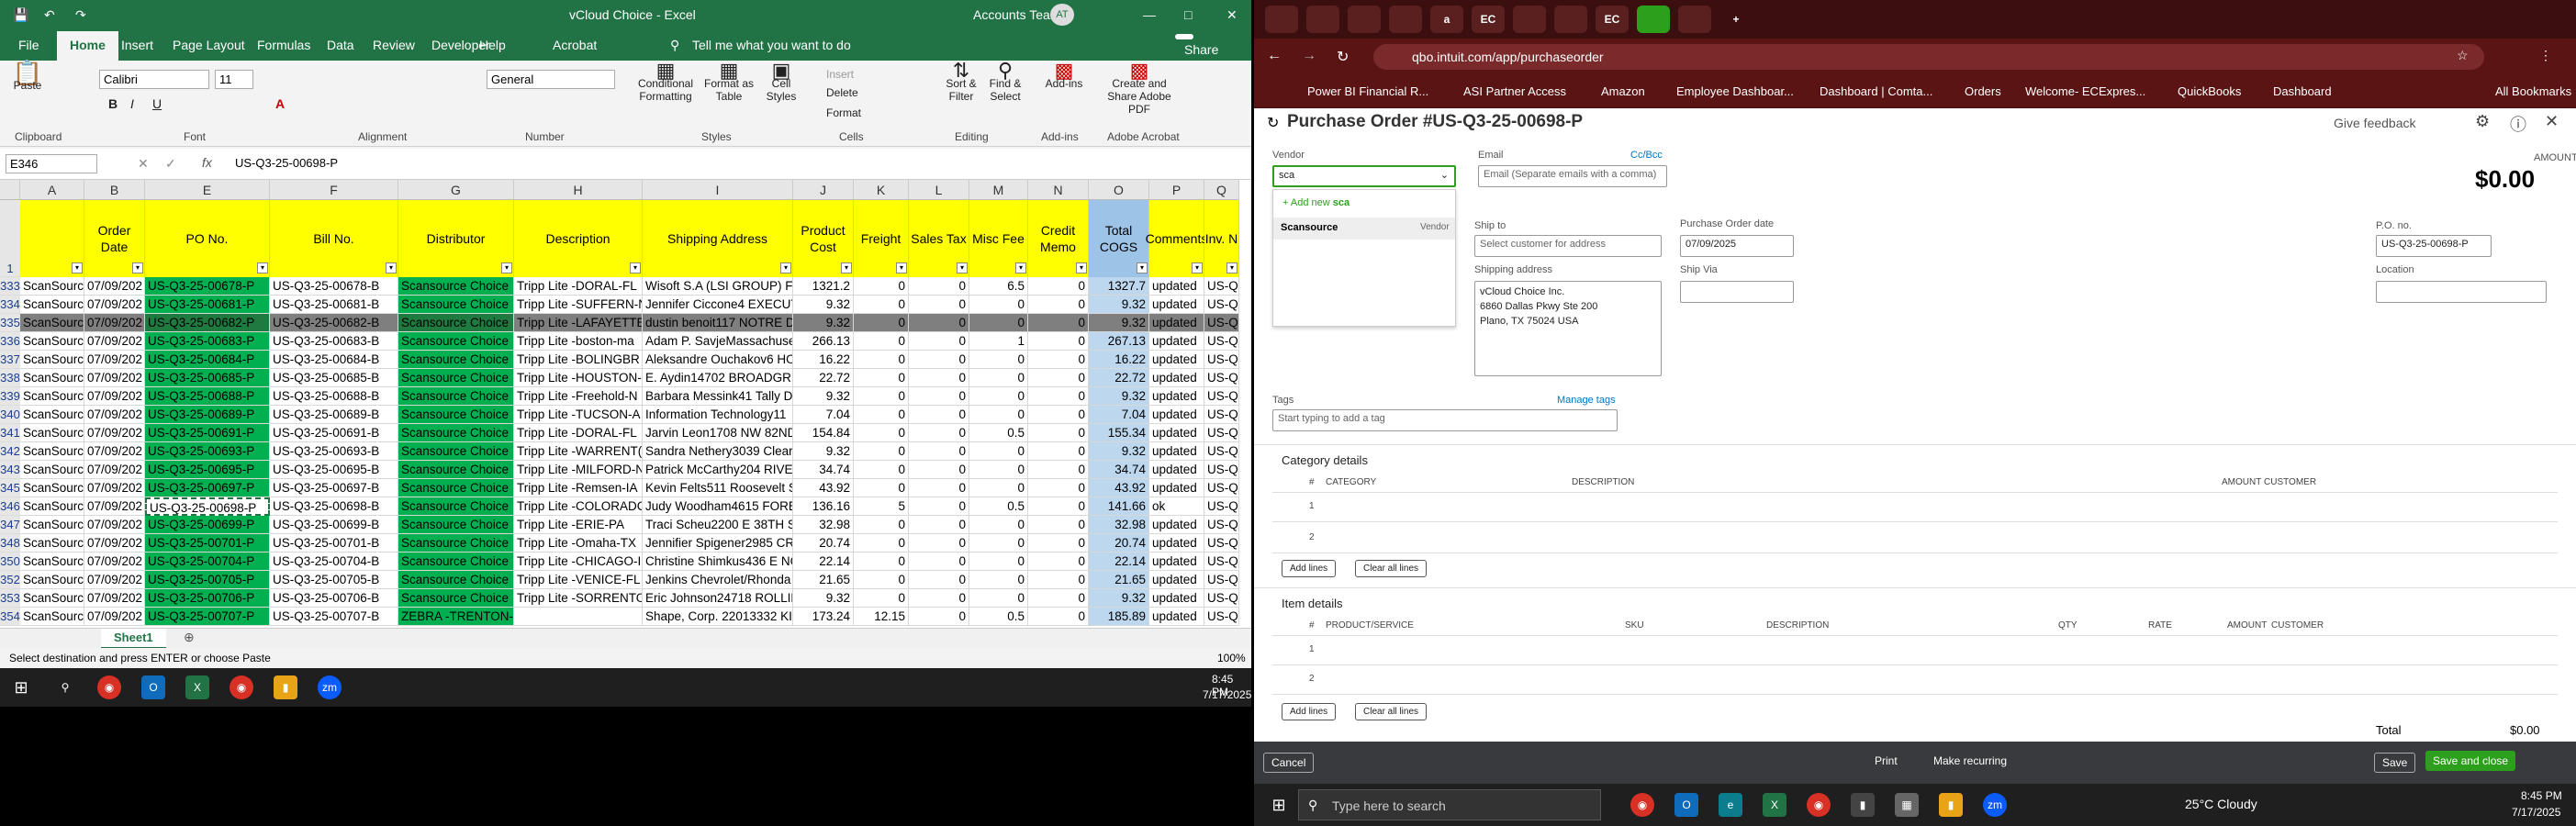 This screenshot has height=826, width=2576. I want to click on tab-help: Acrobat, so click(575, 45).